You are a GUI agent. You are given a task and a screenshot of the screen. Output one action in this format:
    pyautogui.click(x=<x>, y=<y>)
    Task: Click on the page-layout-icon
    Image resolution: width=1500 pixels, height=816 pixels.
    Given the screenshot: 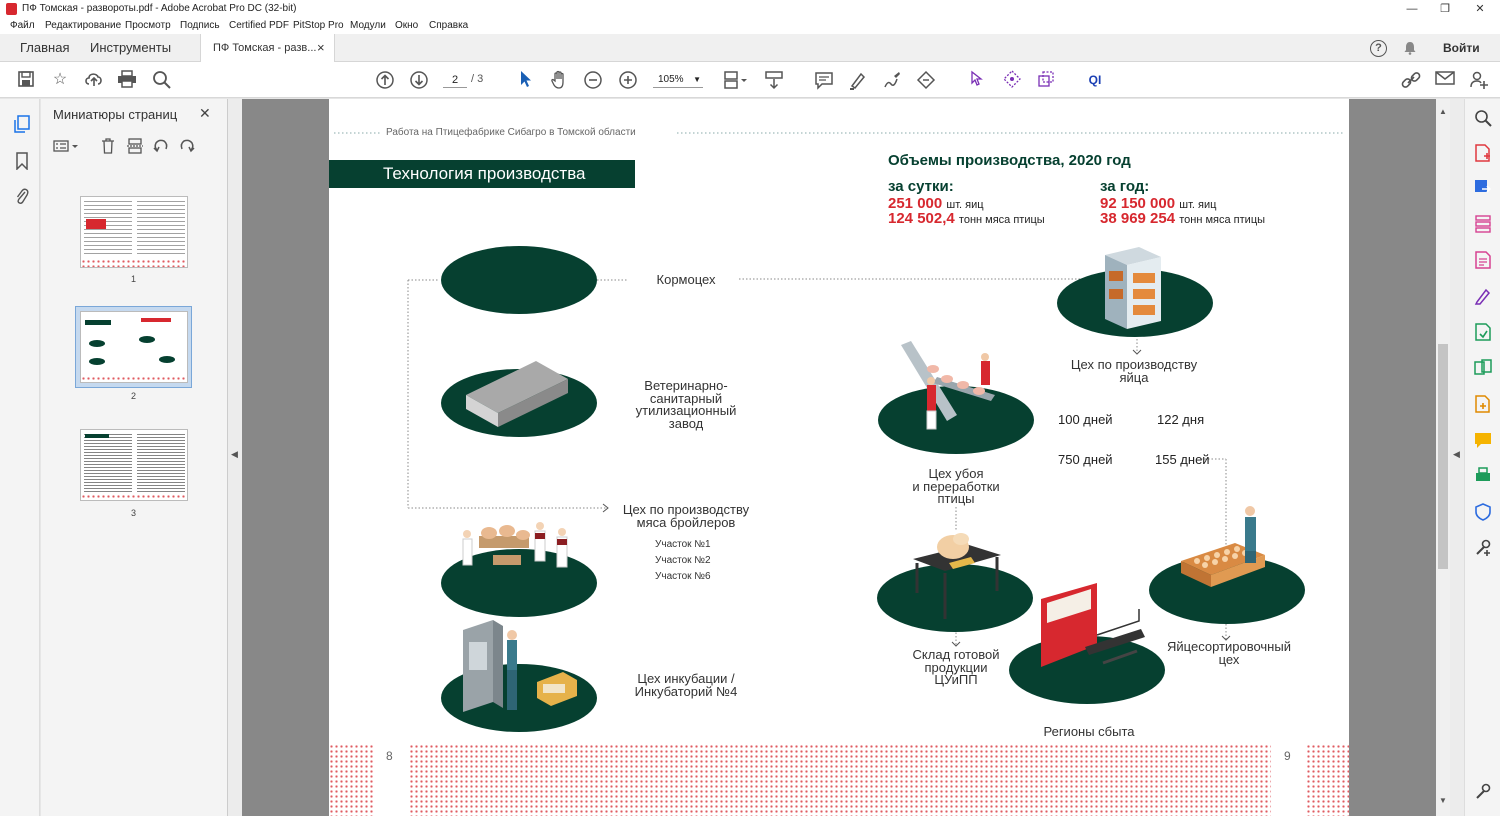 What is the action you would take?
    pyautogui.click(x=735, y=80)
    